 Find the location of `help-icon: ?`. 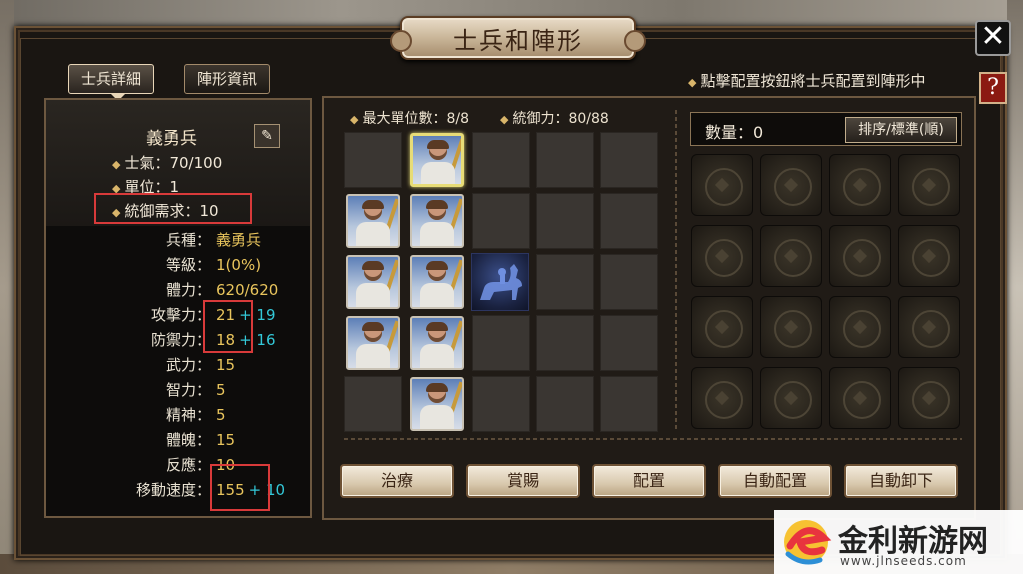

help-icon: ? is located at coordinates (993, 87).